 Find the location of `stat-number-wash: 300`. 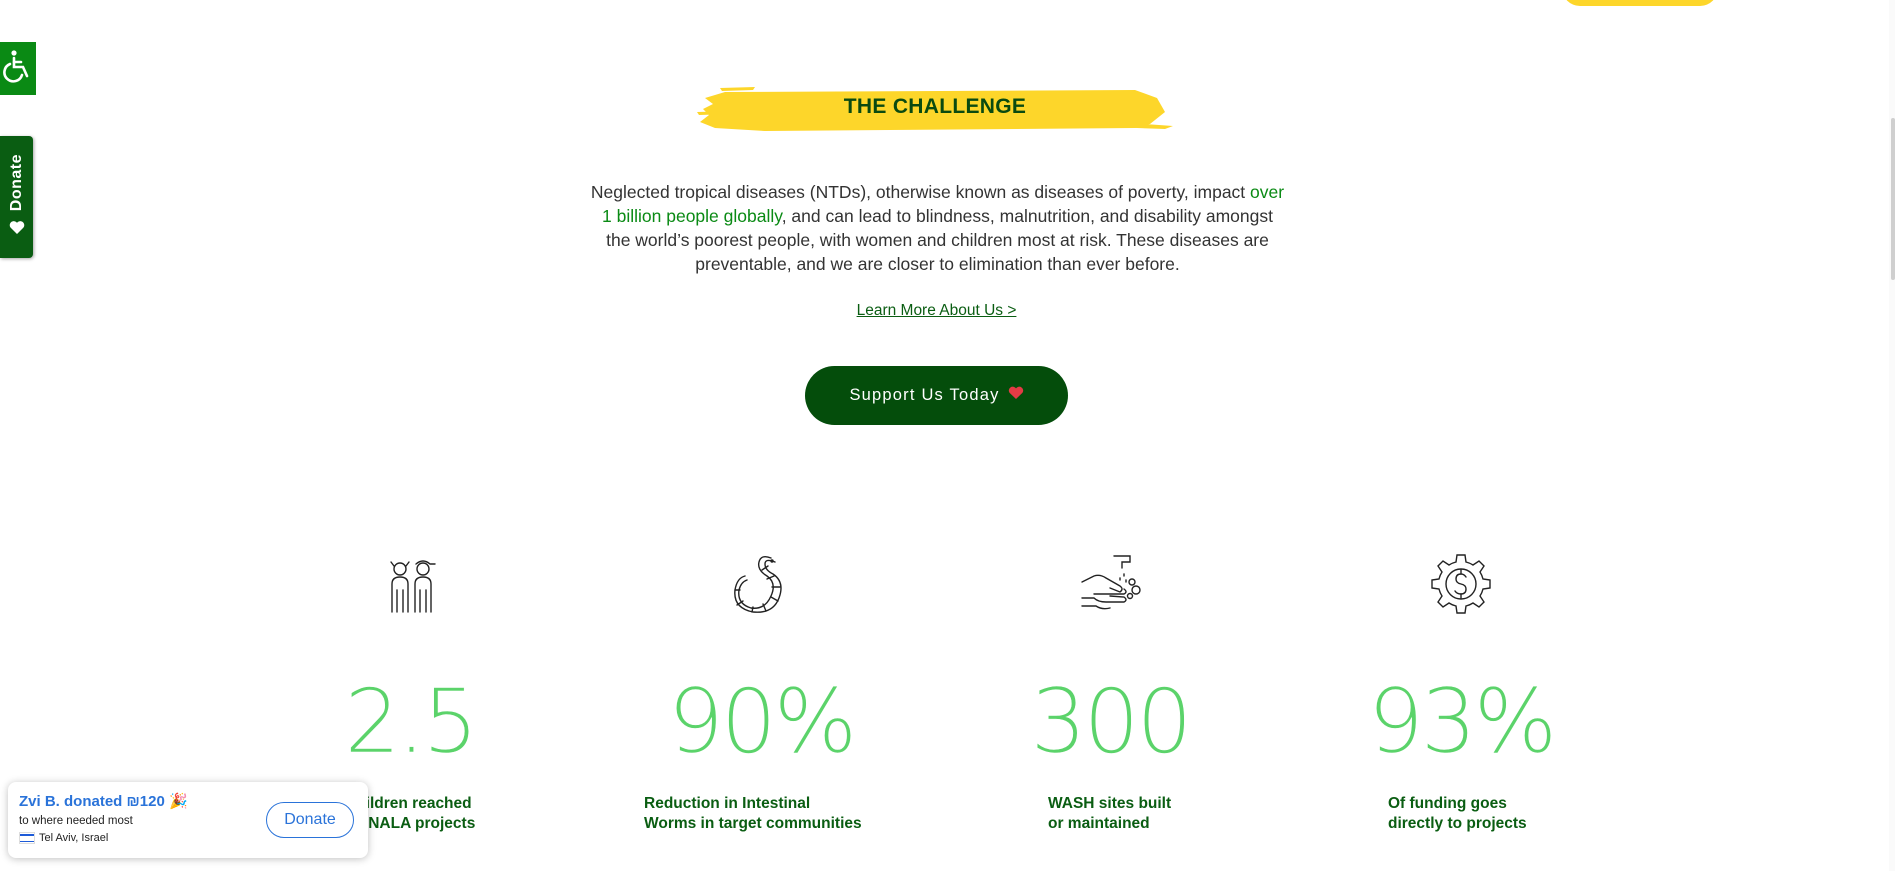

stat-number-wash: 300 is located at coordinates (1111, 722).